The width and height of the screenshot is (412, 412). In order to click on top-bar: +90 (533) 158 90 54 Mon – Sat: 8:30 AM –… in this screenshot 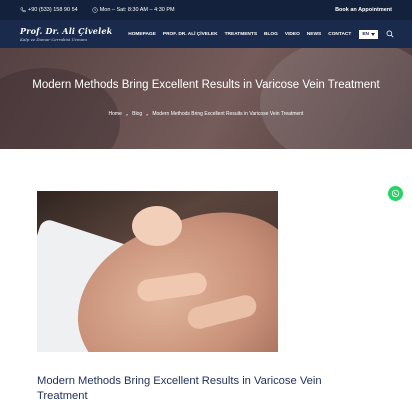, I will do `click(206, 10)`.